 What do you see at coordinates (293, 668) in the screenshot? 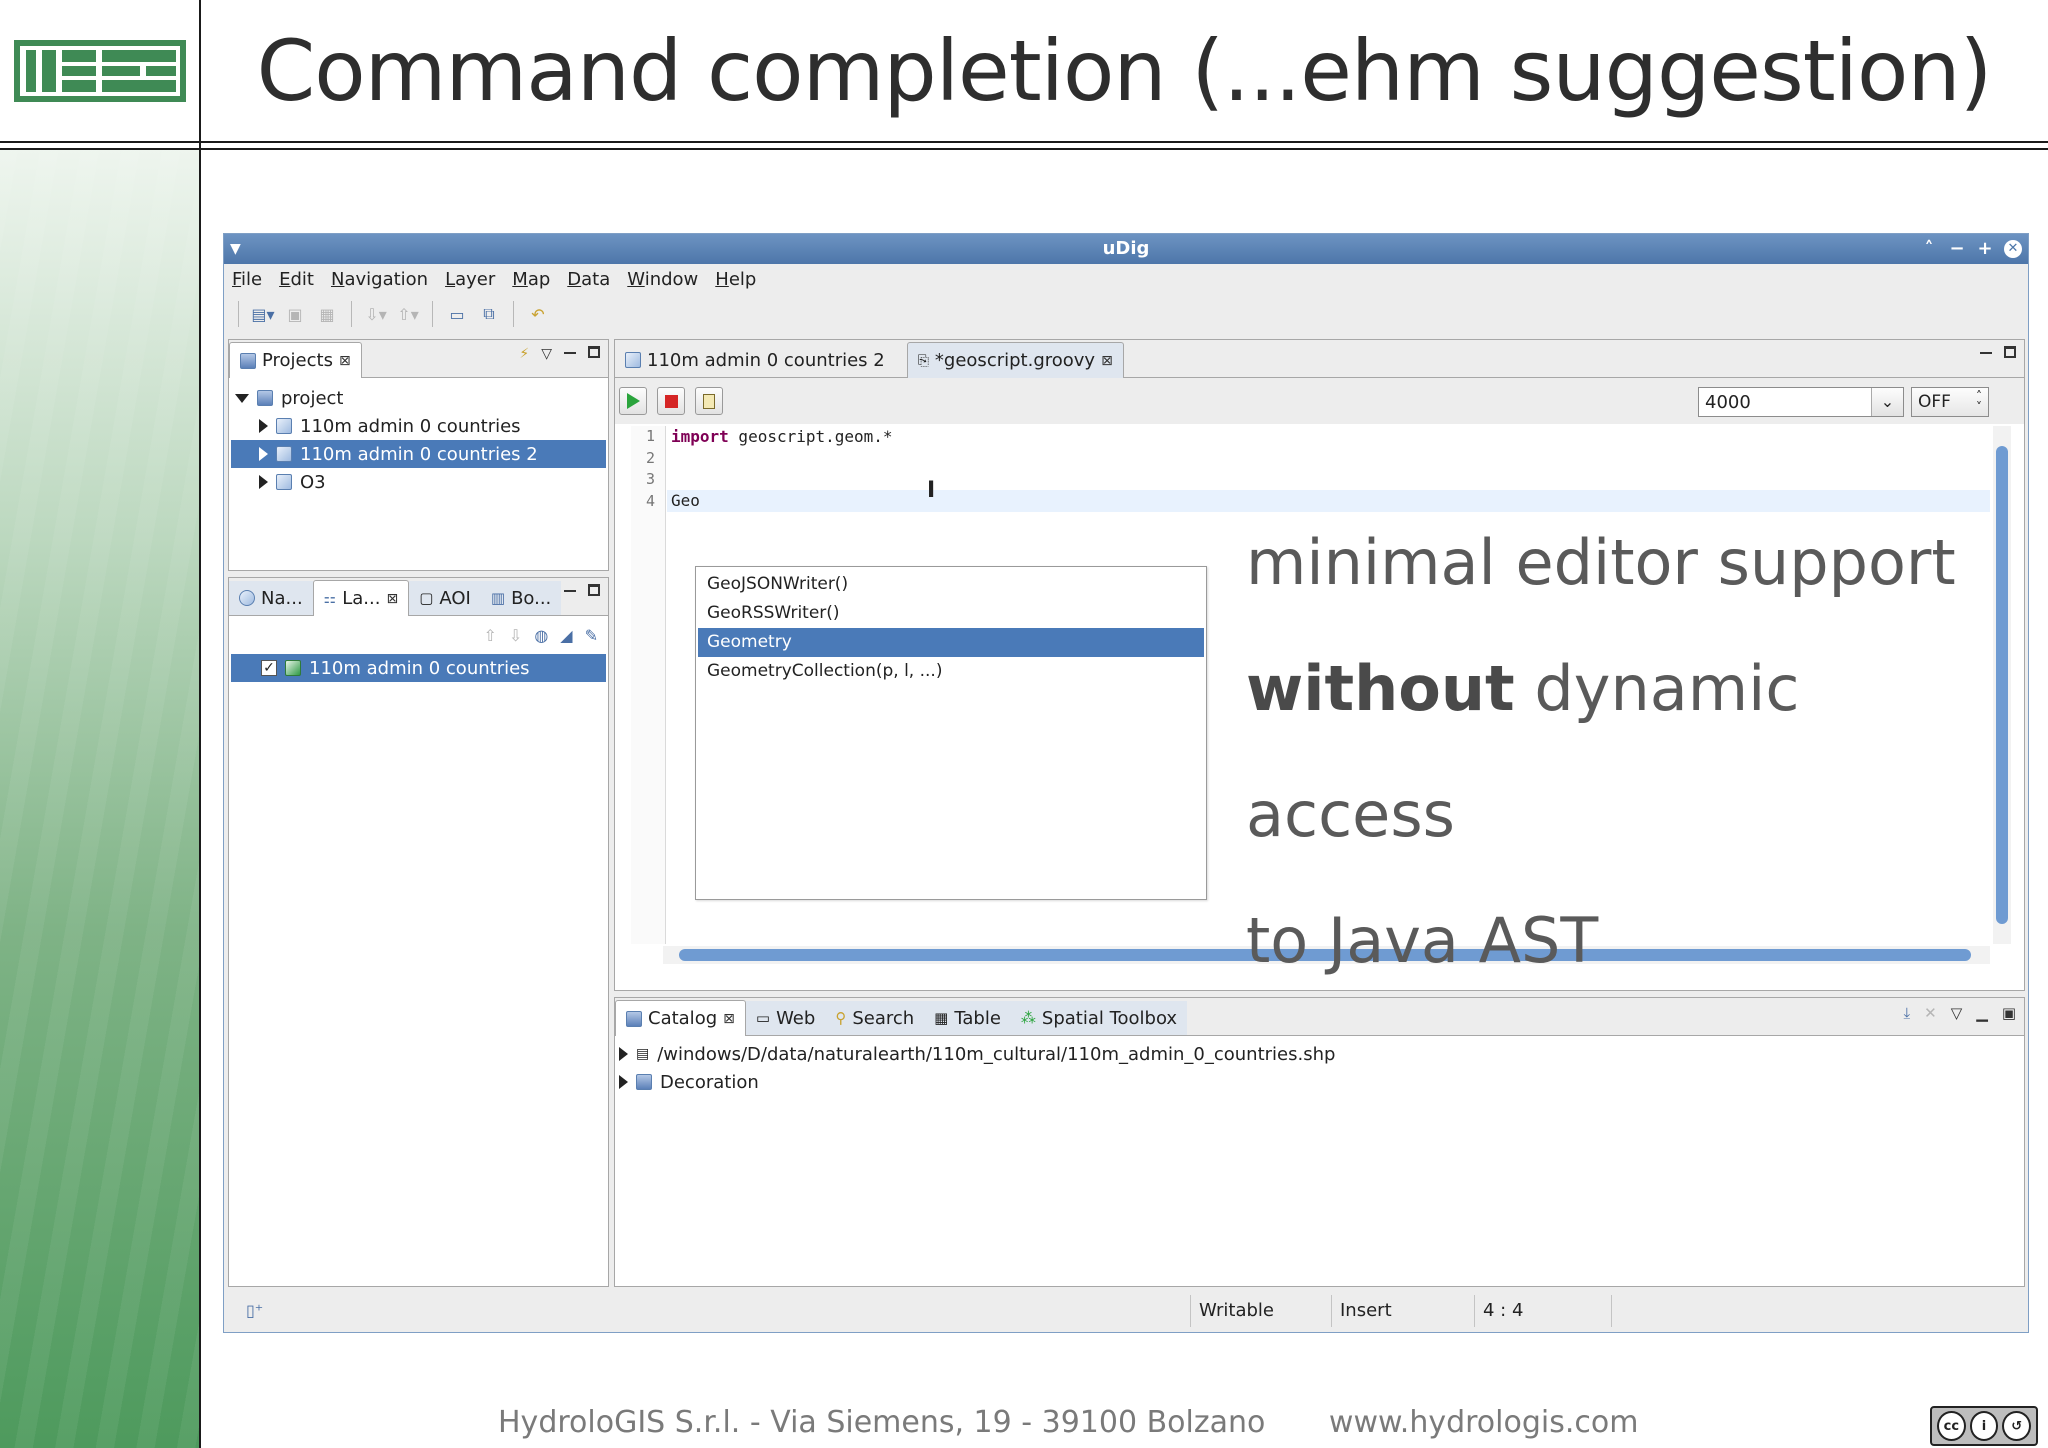
I see `layer-icon` at bounding box center [293, 668].